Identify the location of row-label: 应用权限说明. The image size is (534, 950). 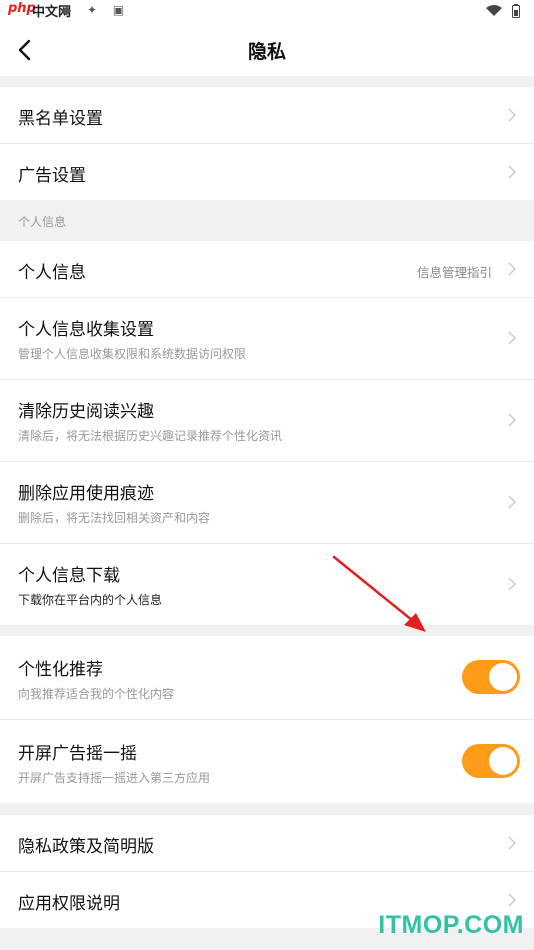
(69, 904).